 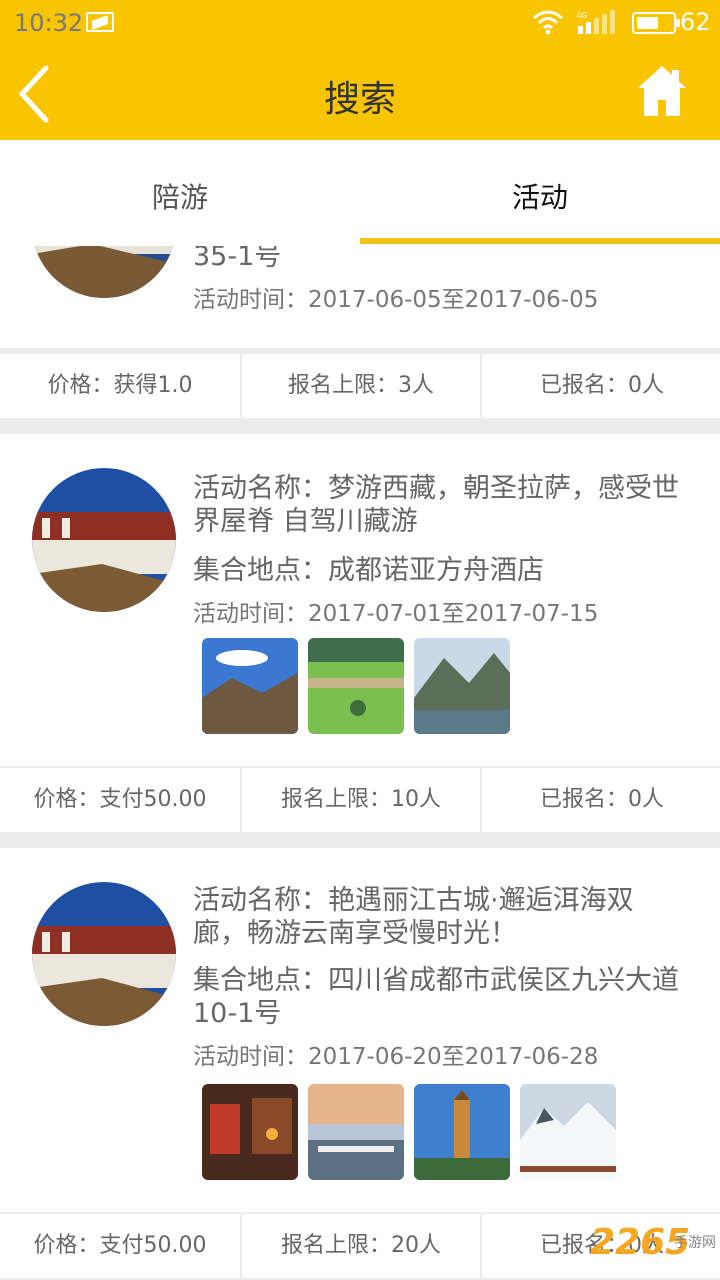 I want to click on status-time: 10:32, so click(x=49, y=23).